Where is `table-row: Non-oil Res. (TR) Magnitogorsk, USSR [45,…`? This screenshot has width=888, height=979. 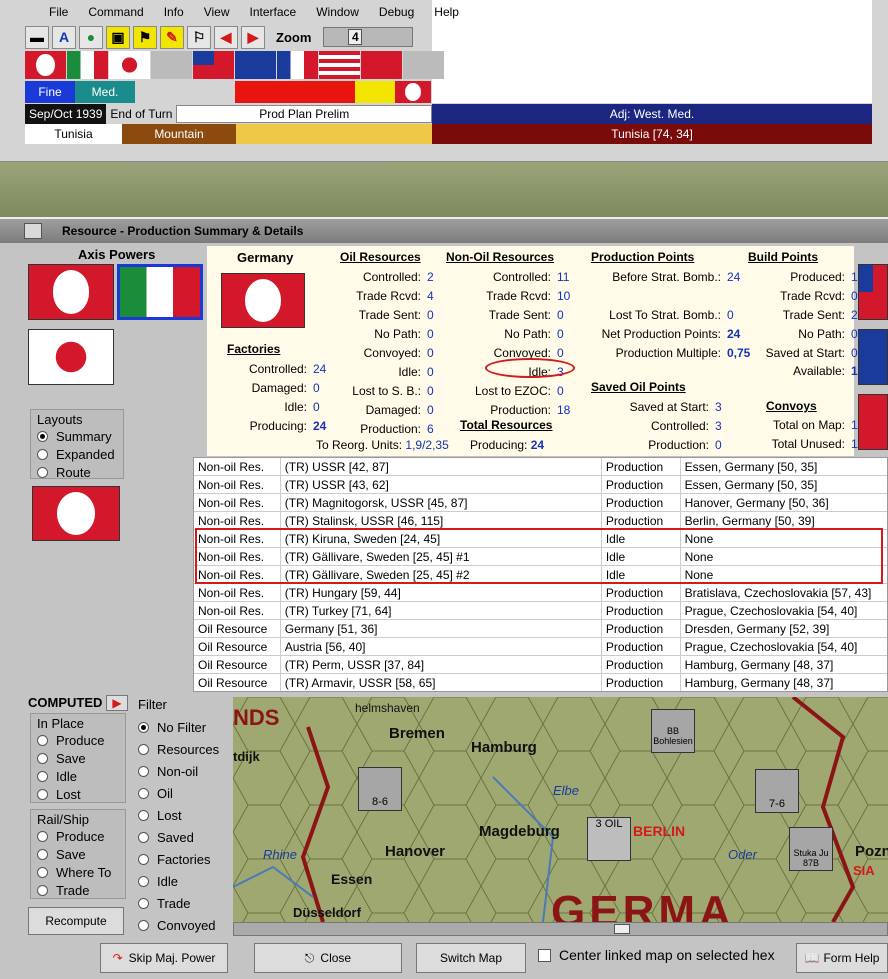
table-row: Non-oil Res. (TR) Magnitogorsk, USSR [45,… is located at coordinates (540, 502).